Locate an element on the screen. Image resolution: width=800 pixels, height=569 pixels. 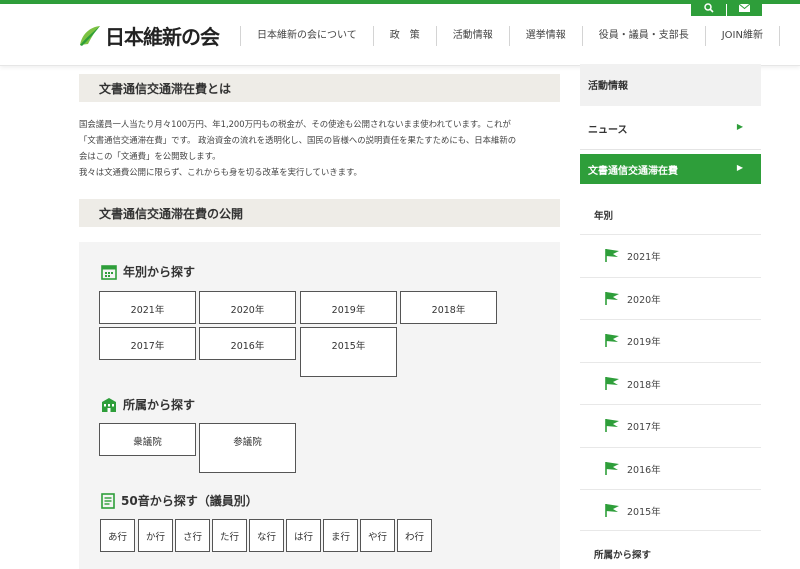
sidebar-item-label: 文書通信交通滞在費 is located at coordinates (633, 171).